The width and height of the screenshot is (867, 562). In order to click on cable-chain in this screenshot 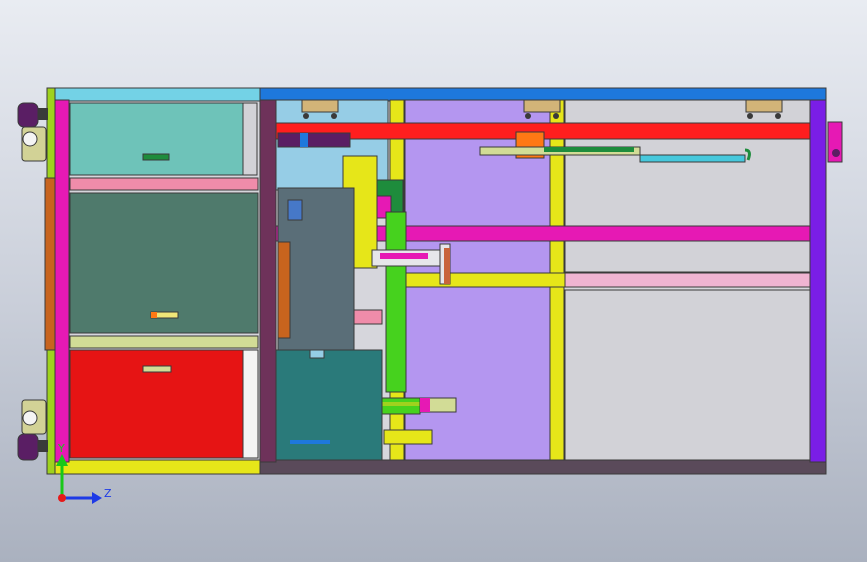, I will do `click(692, 158)`.